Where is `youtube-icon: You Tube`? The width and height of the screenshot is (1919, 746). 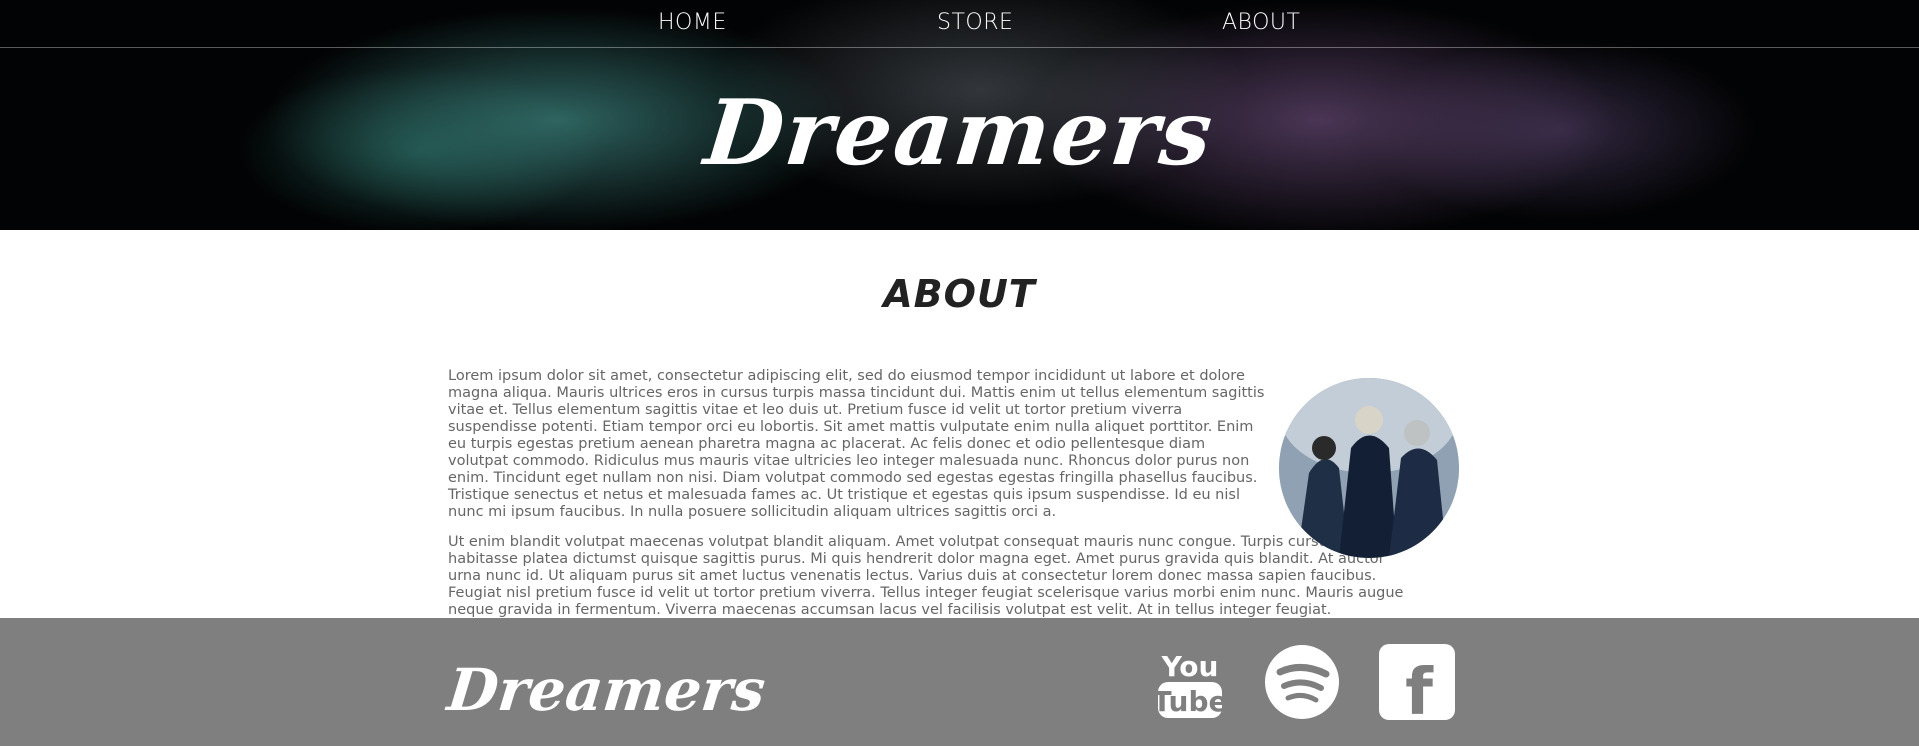
youtube-icon: You Tube is located at coordinates (1190, 682).